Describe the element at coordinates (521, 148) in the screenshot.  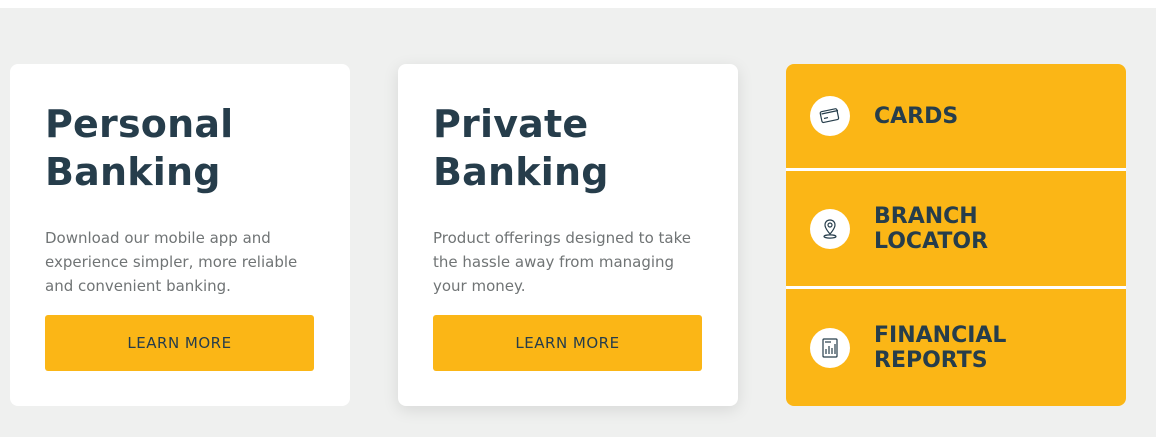
I see `card-title: Private Banking` at that location.